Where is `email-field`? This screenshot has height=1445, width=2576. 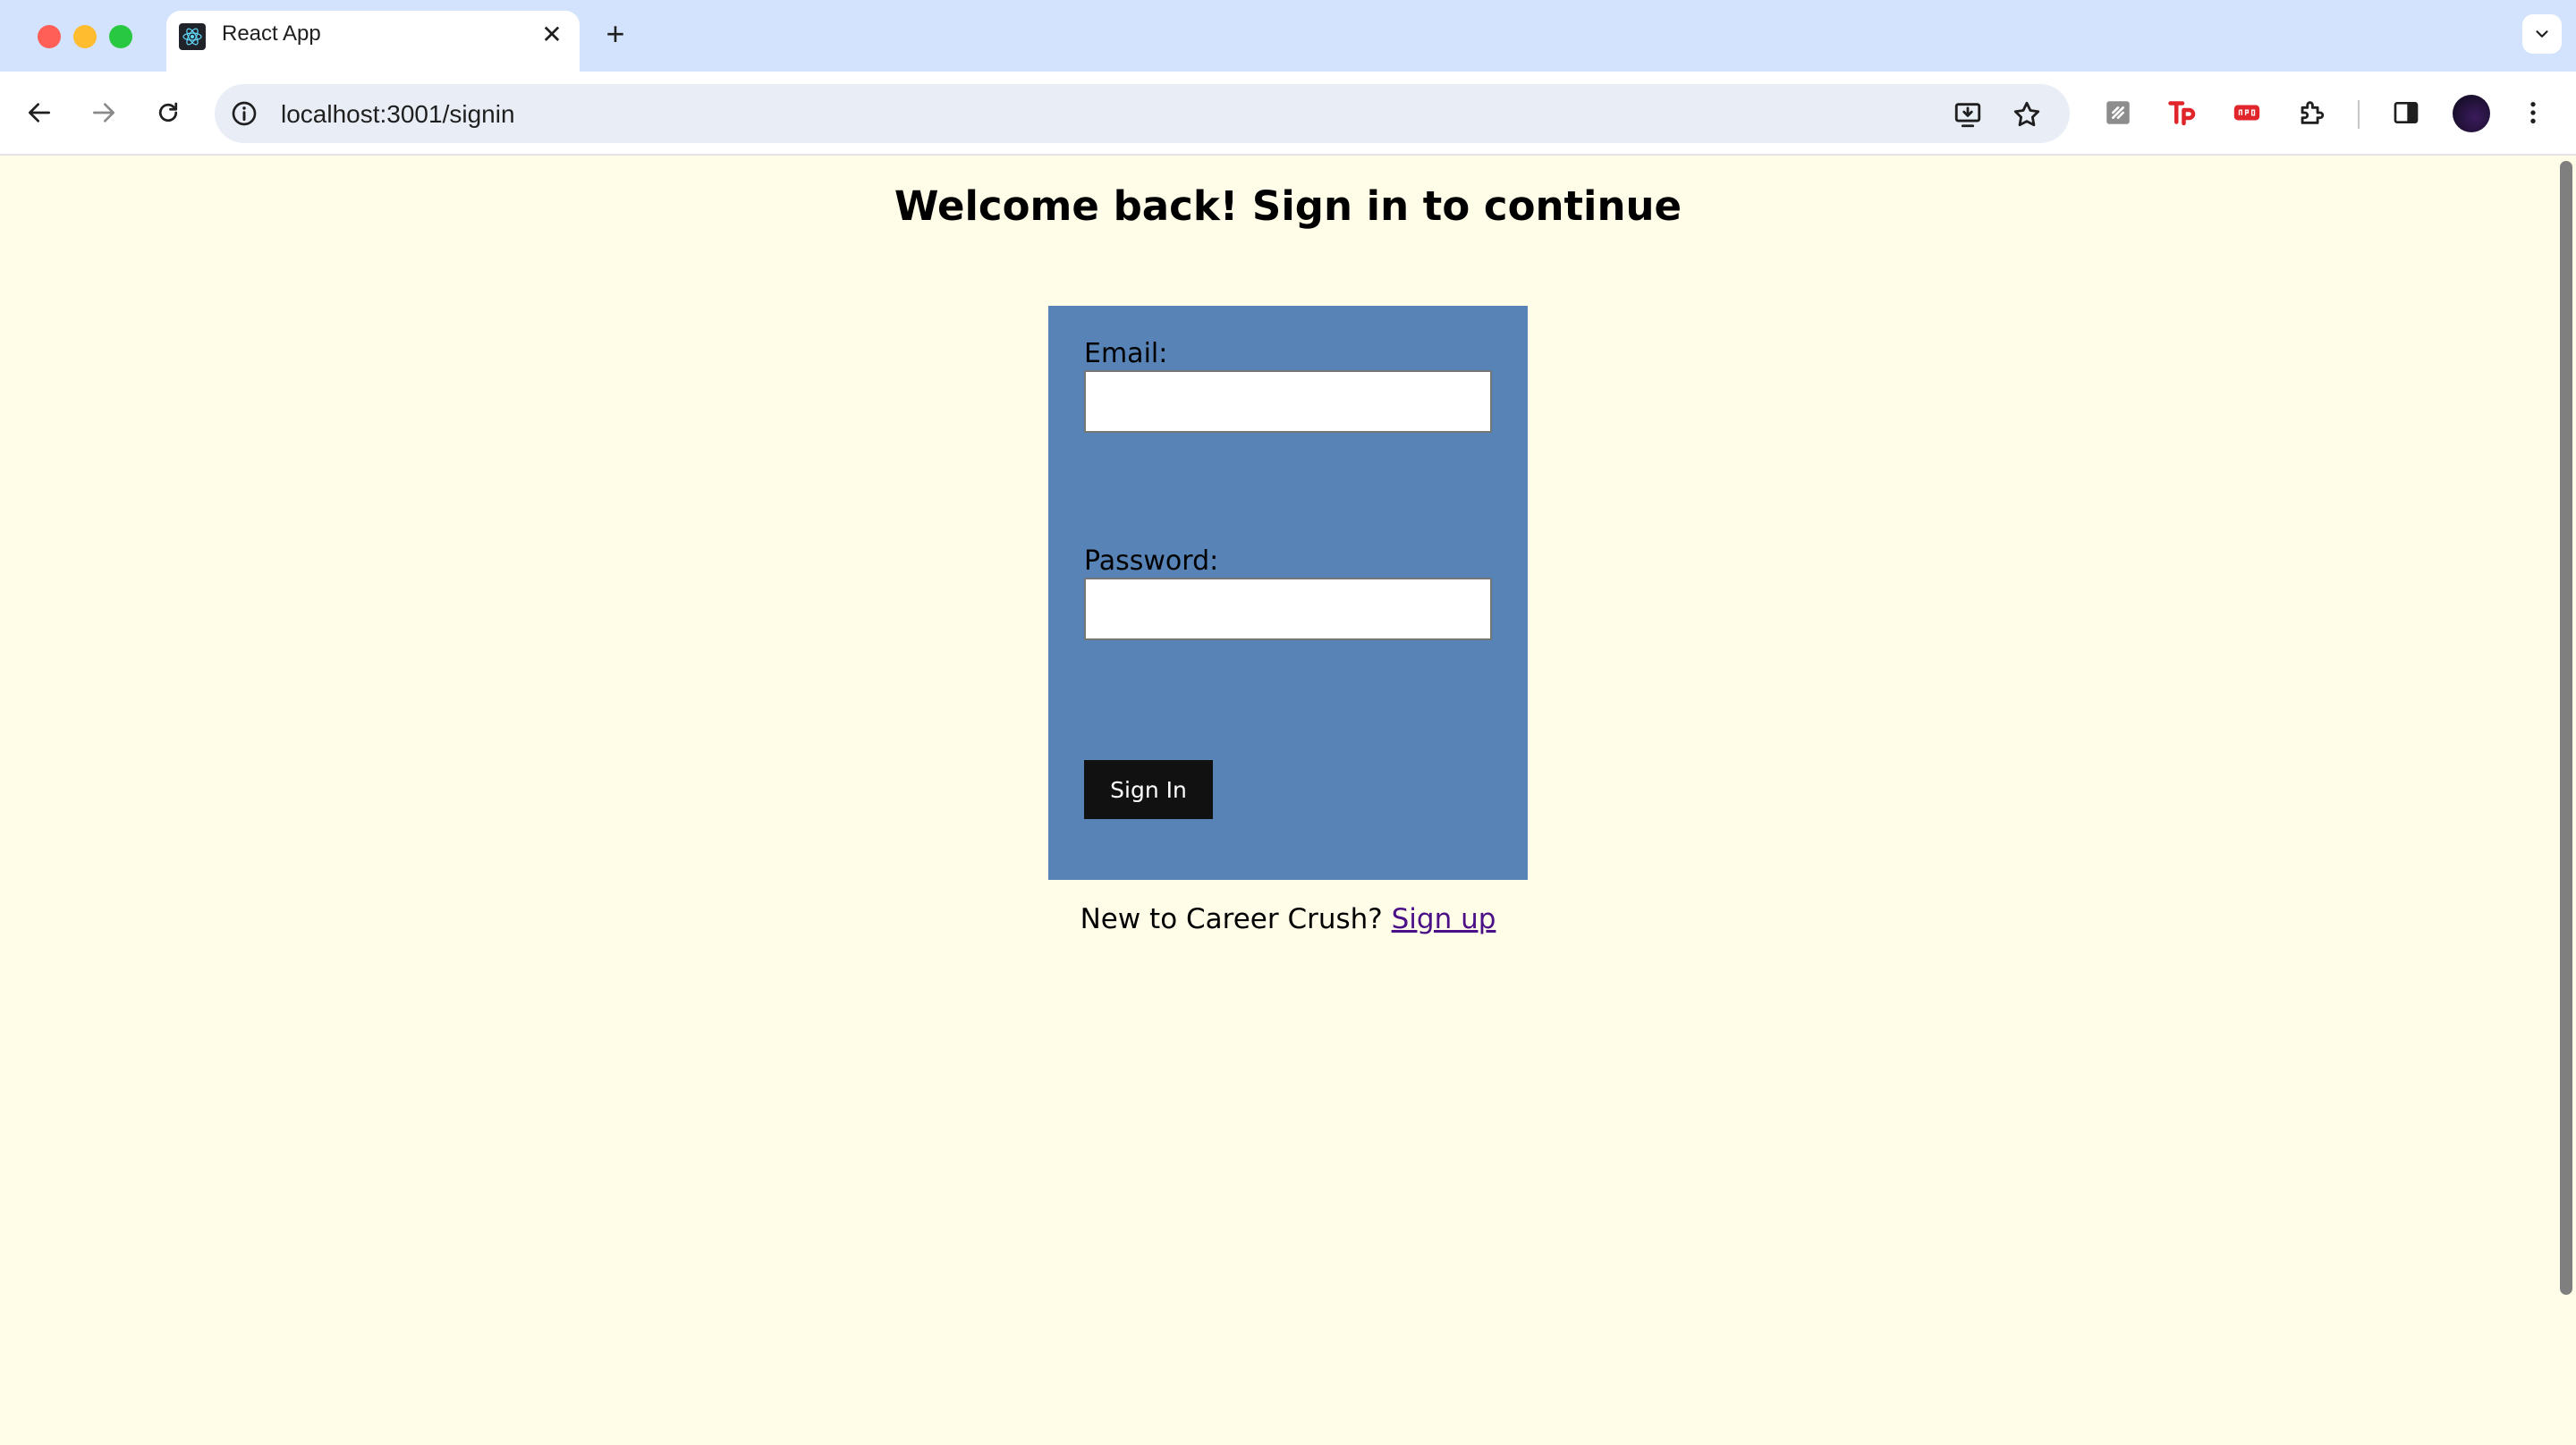 email-field is located at coordinates (1288, 401).